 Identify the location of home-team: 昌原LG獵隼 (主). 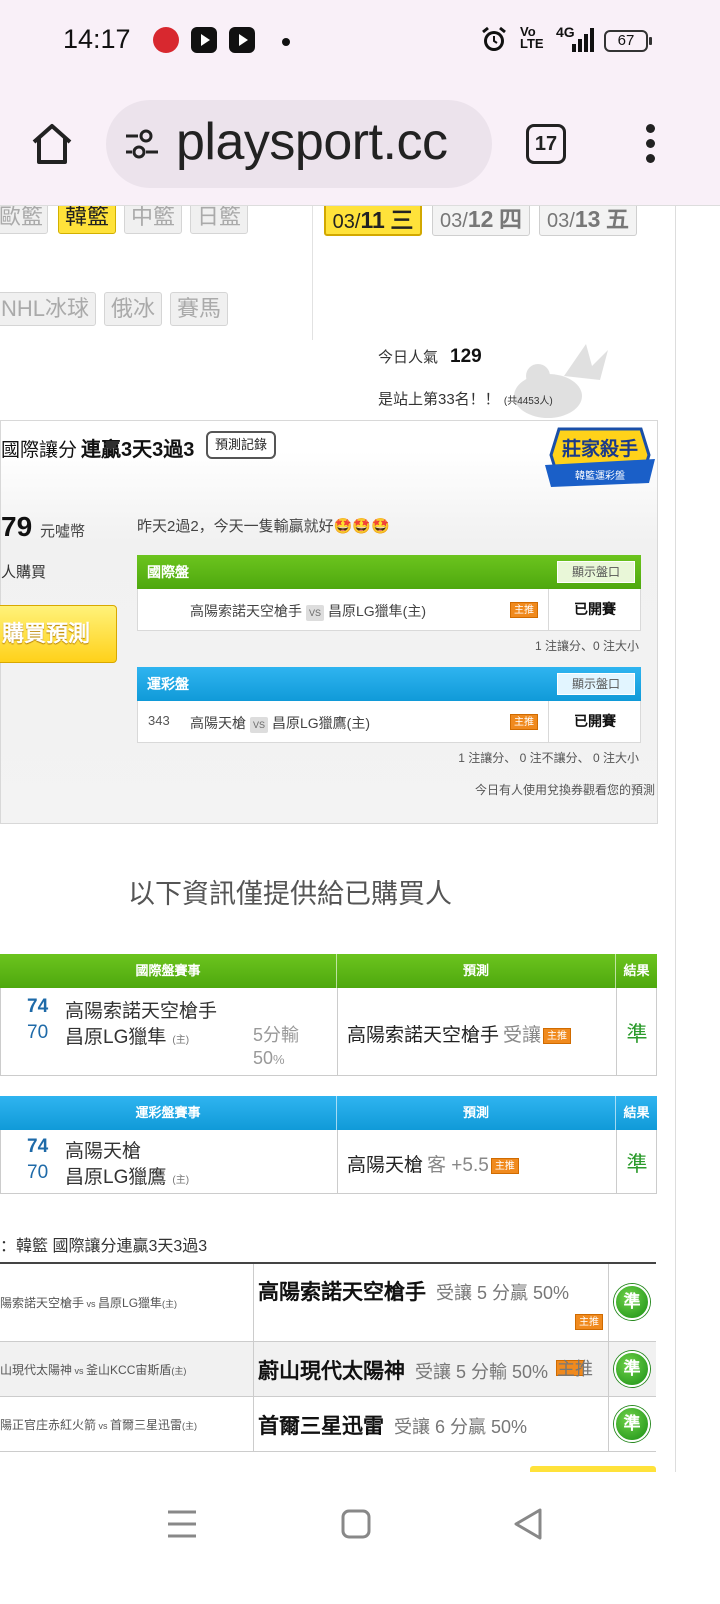
(127, 1037).